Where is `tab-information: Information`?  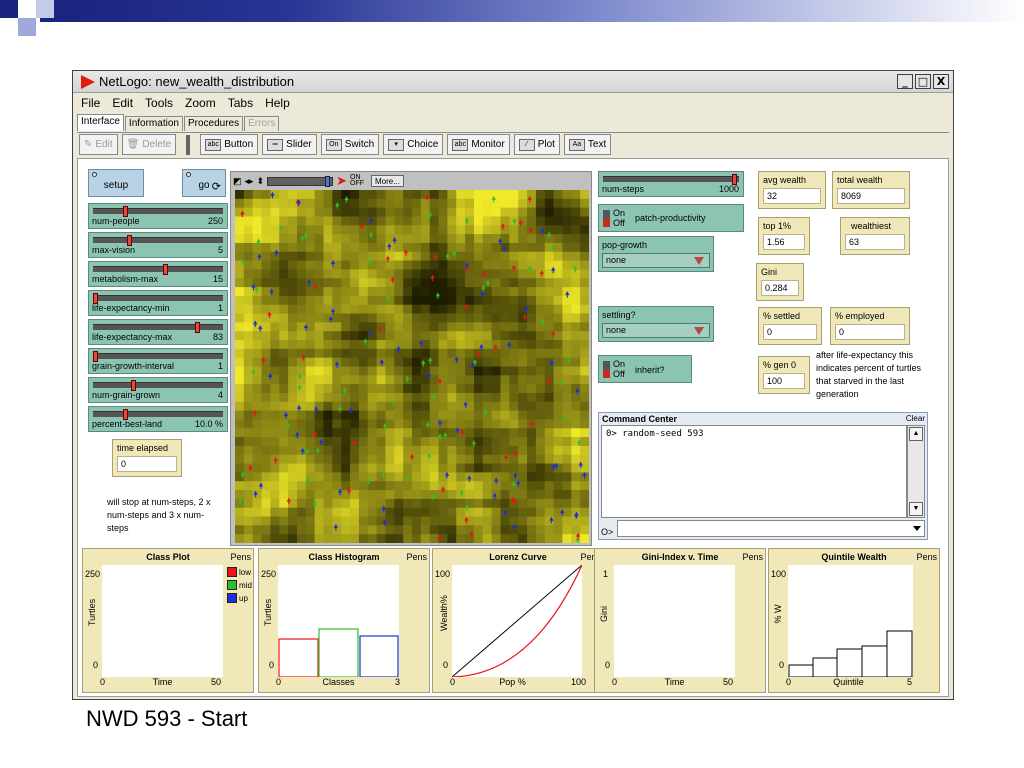
tab-information: Information is located at coordinates (153, 123).